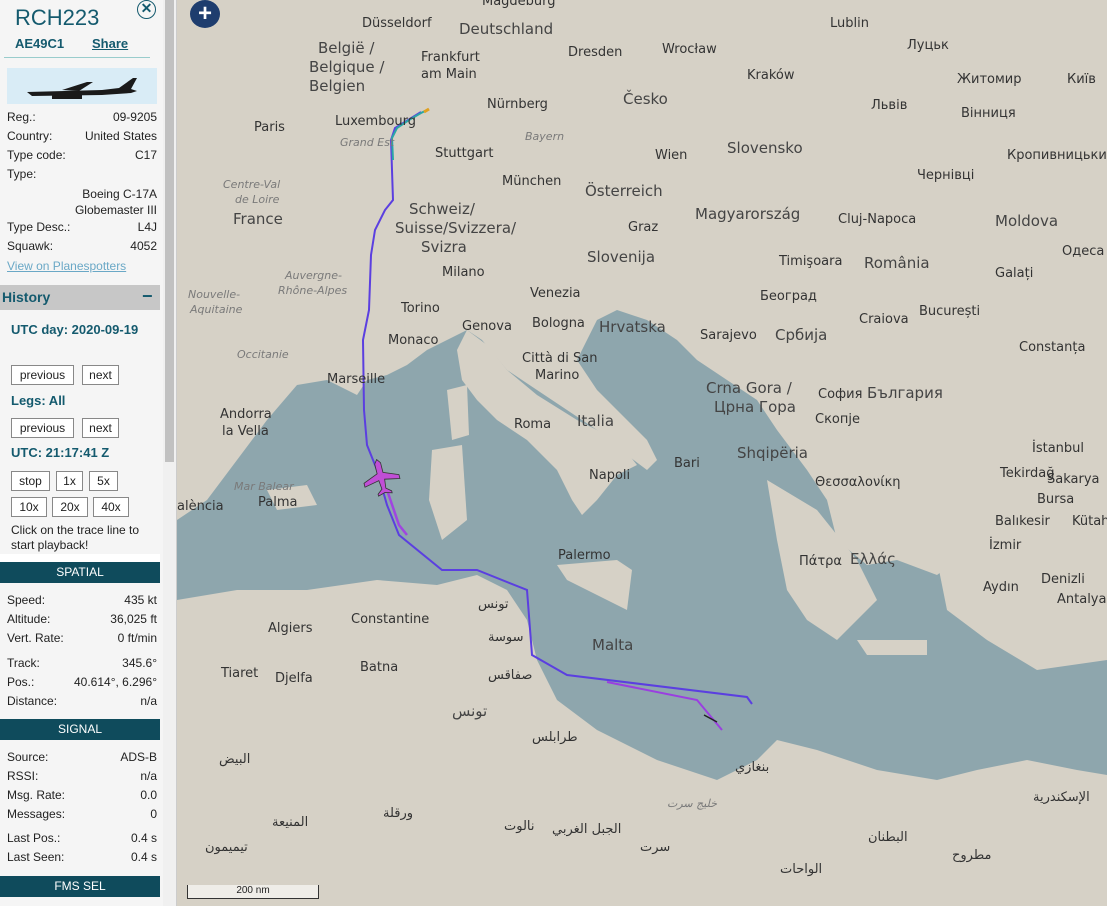  I want to click on map-label: Marseille, so click(356, 379).